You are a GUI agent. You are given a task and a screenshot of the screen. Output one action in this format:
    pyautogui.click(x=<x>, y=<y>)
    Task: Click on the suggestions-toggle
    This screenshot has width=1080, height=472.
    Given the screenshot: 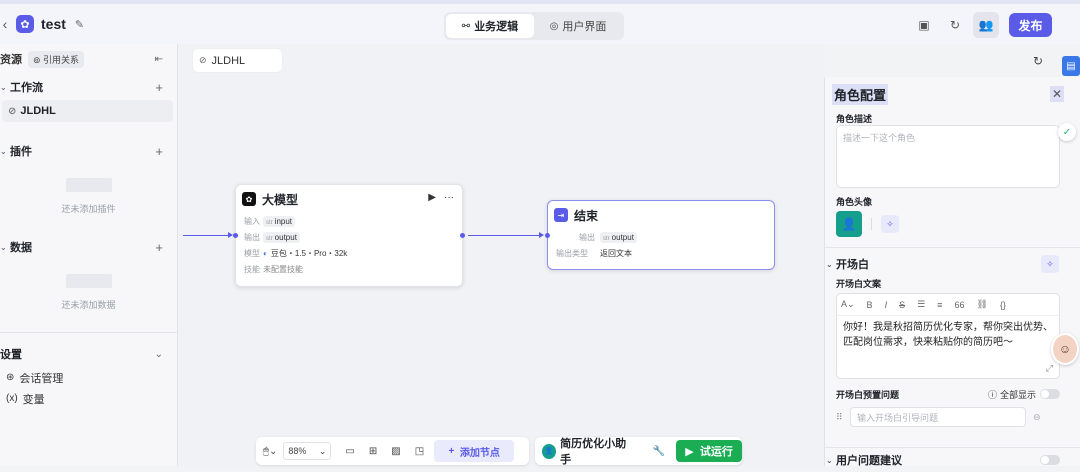 What is the action you would take?
    pyautogui.click(x=1050, y=460)
    